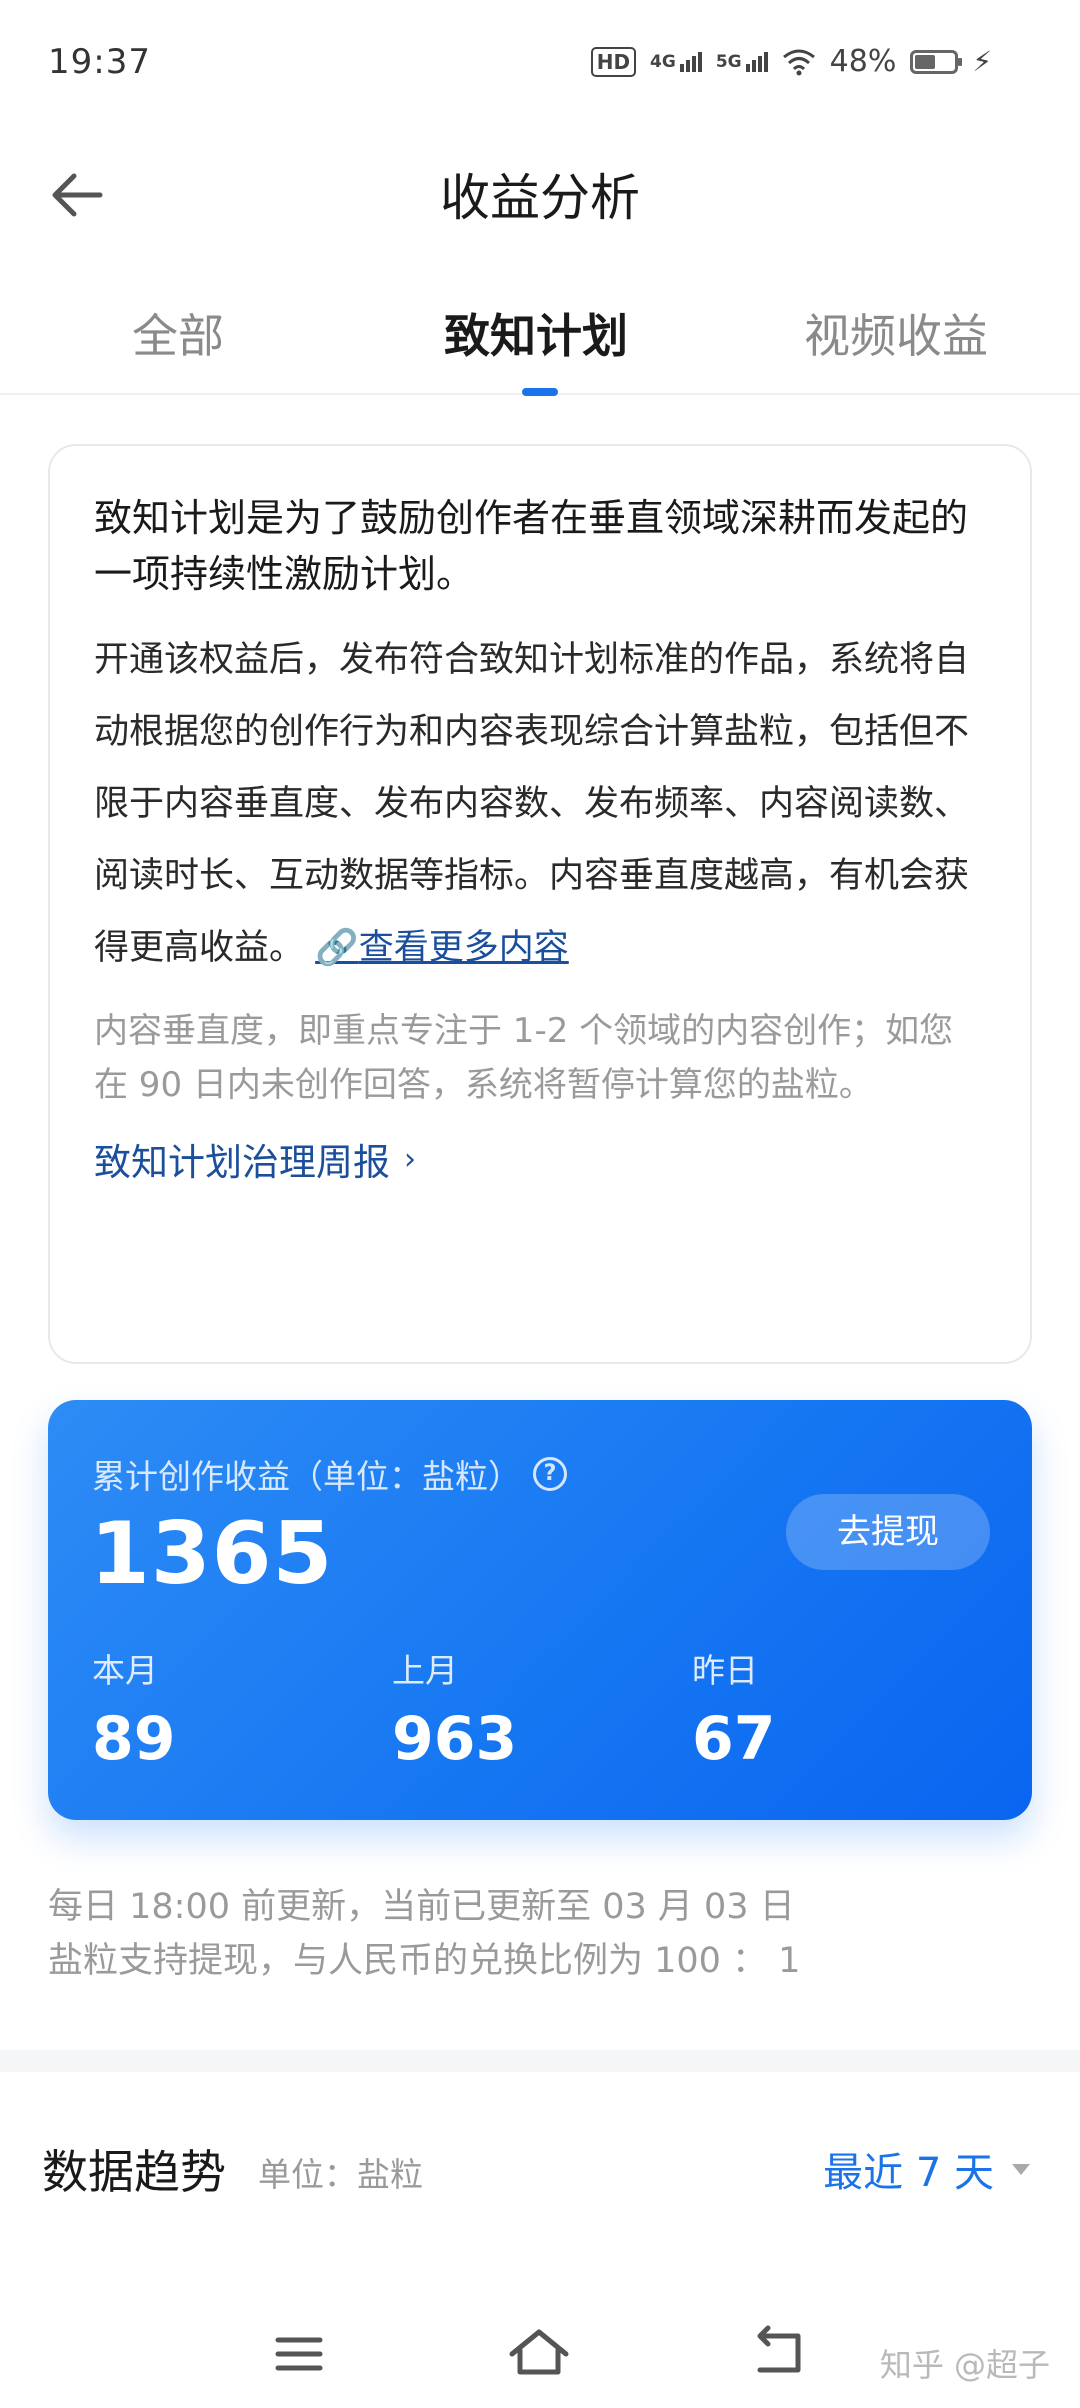  I want to click on tab-video-earnings: 视频收益, so click(896, 333).